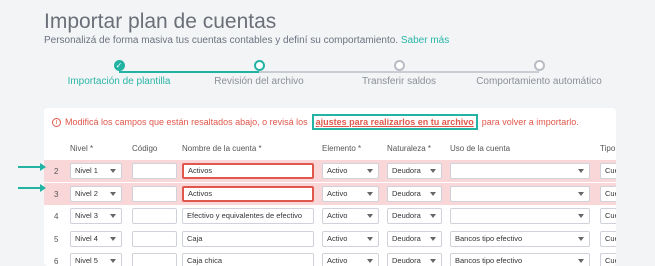  I want to click on table-row: 2 Nivel 1 Activos Activo Deudora Cue, so click(330, 171).